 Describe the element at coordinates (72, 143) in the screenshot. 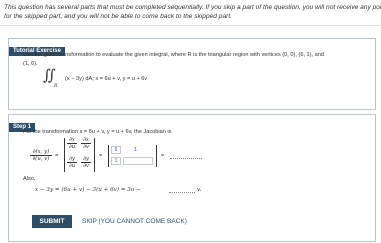

I see `dx-du-fraction: ∂x ∂u` at that location.